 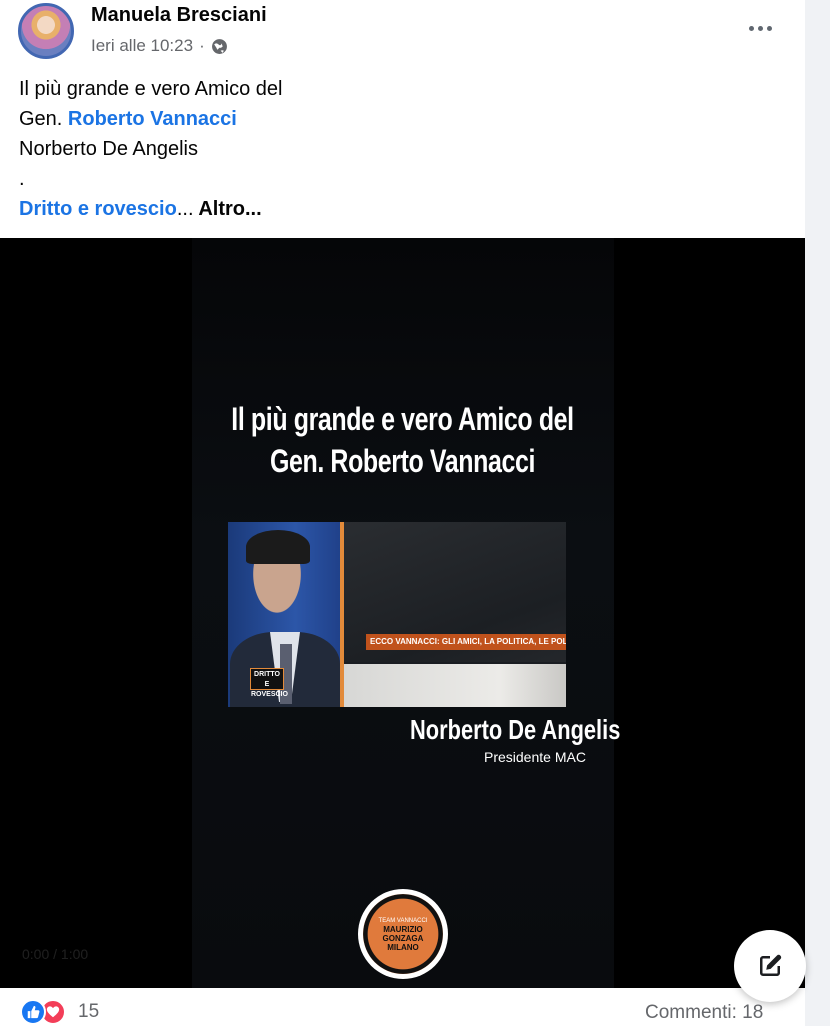 I want to click on caption-line: Gen. Roberto Vannacci, so click(x=151, y=119).